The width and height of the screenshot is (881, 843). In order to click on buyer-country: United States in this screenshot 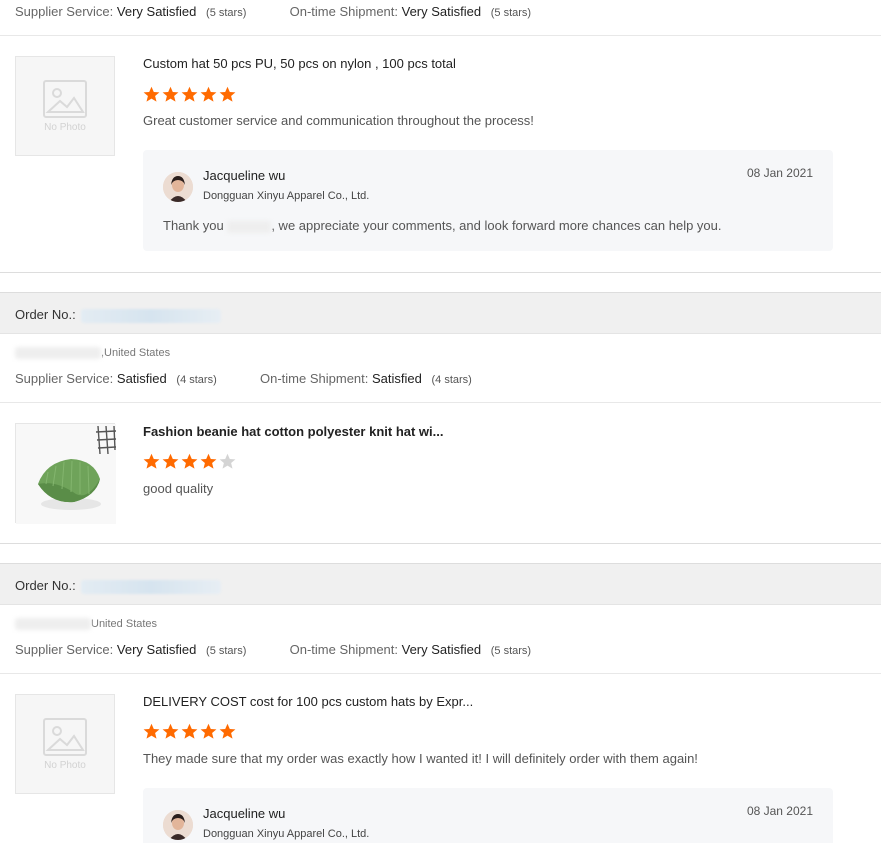, I will do `click(124, 624)`.